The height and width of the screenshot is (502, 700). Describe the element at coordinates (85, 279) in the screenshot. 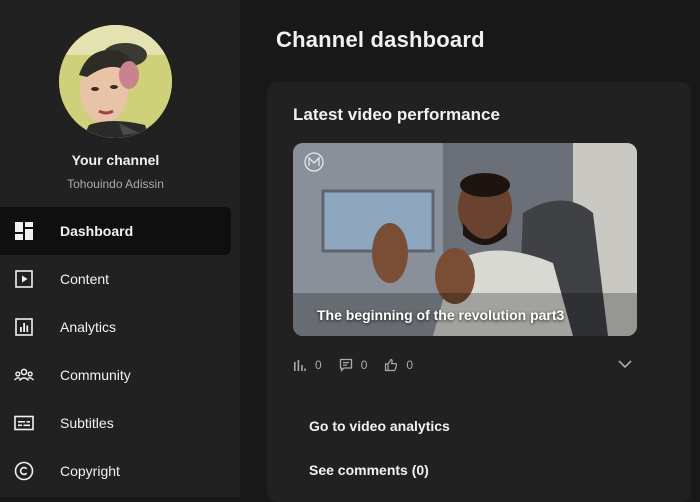

I see `sidebar-item-label: Content` at that location.